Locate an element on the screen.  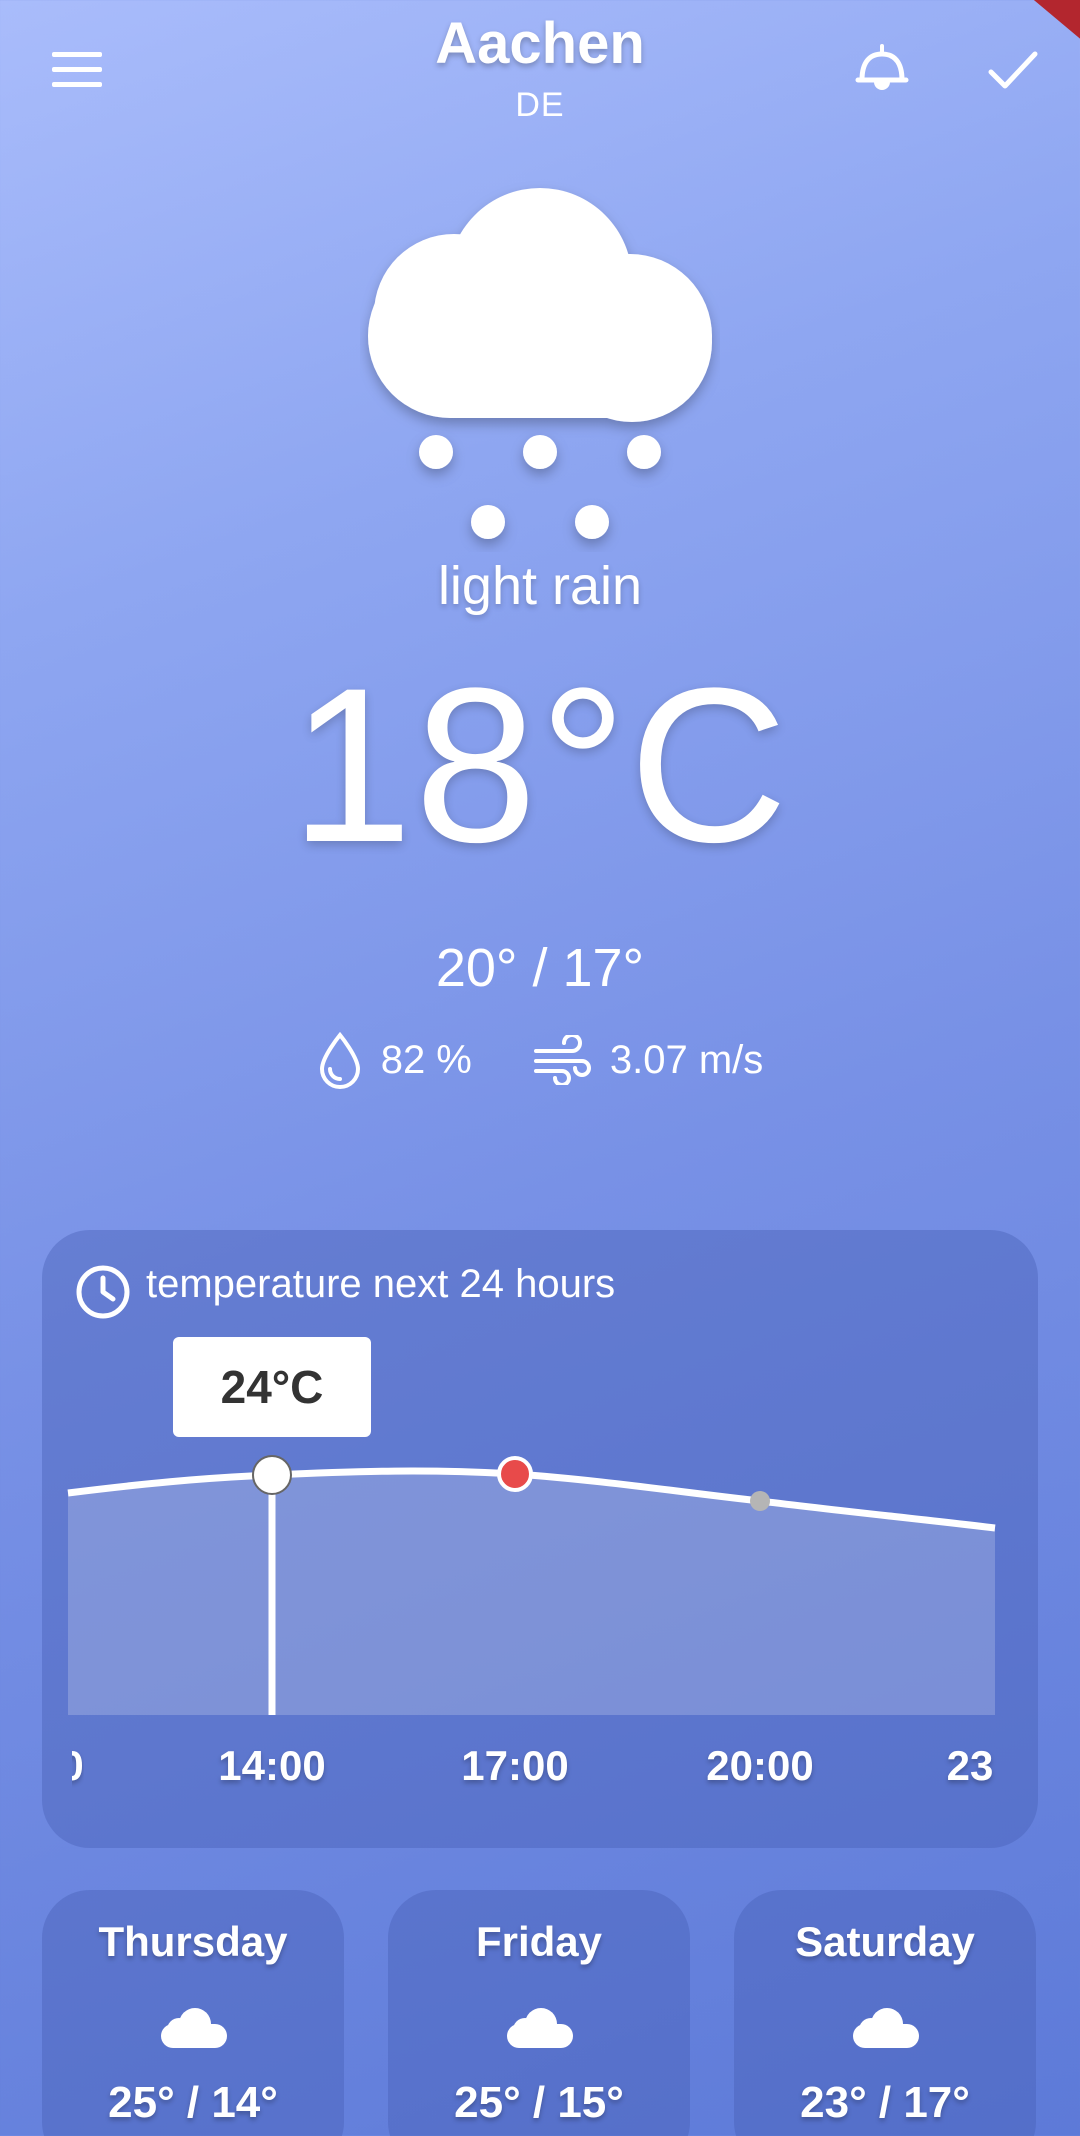
day-name: Thursday is located at coordinates (193, 1941).